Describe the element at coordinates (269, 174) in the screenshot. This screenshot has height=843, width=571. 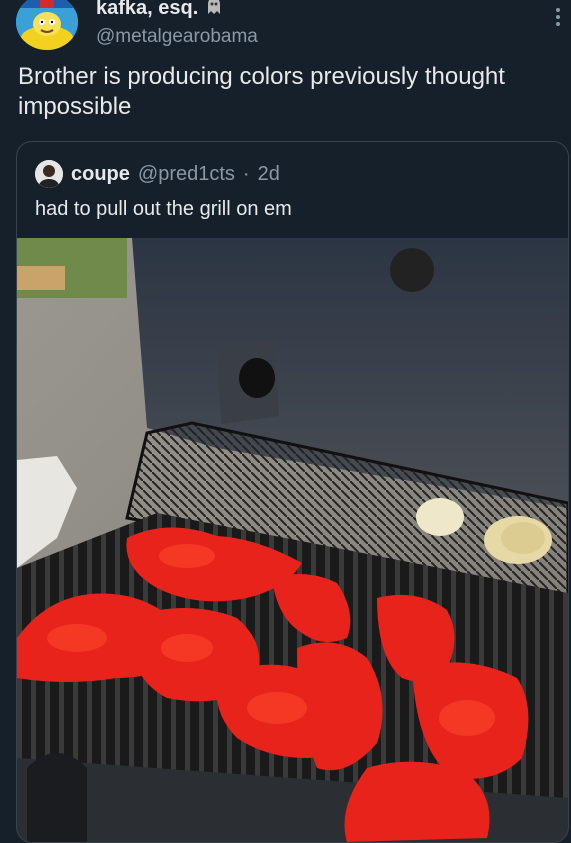
I see `quoted-time: 2d` at that location.